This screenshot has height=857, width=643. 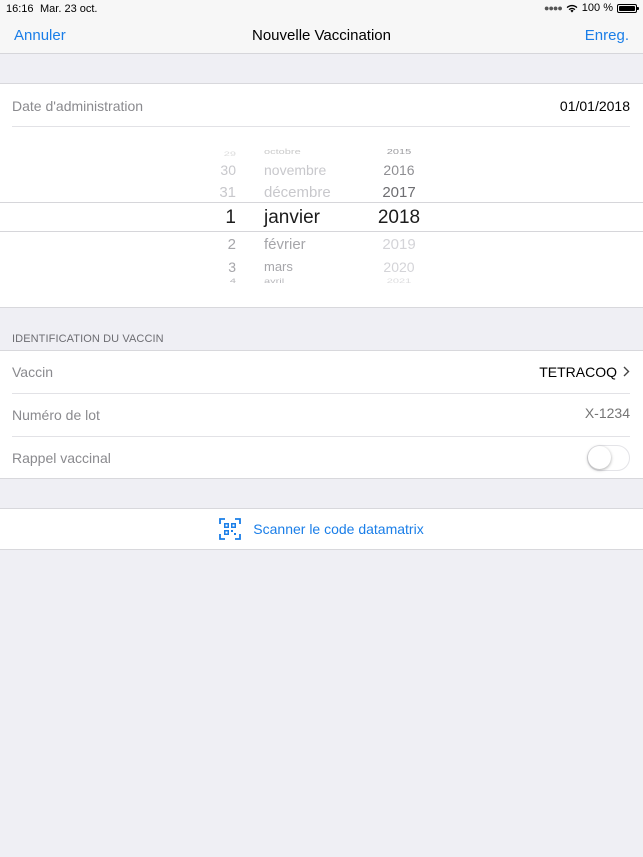 What do you see at coordinates (572, 8) in the screenshot?
I see `wifi-icon` at bounding box center [572, 8].